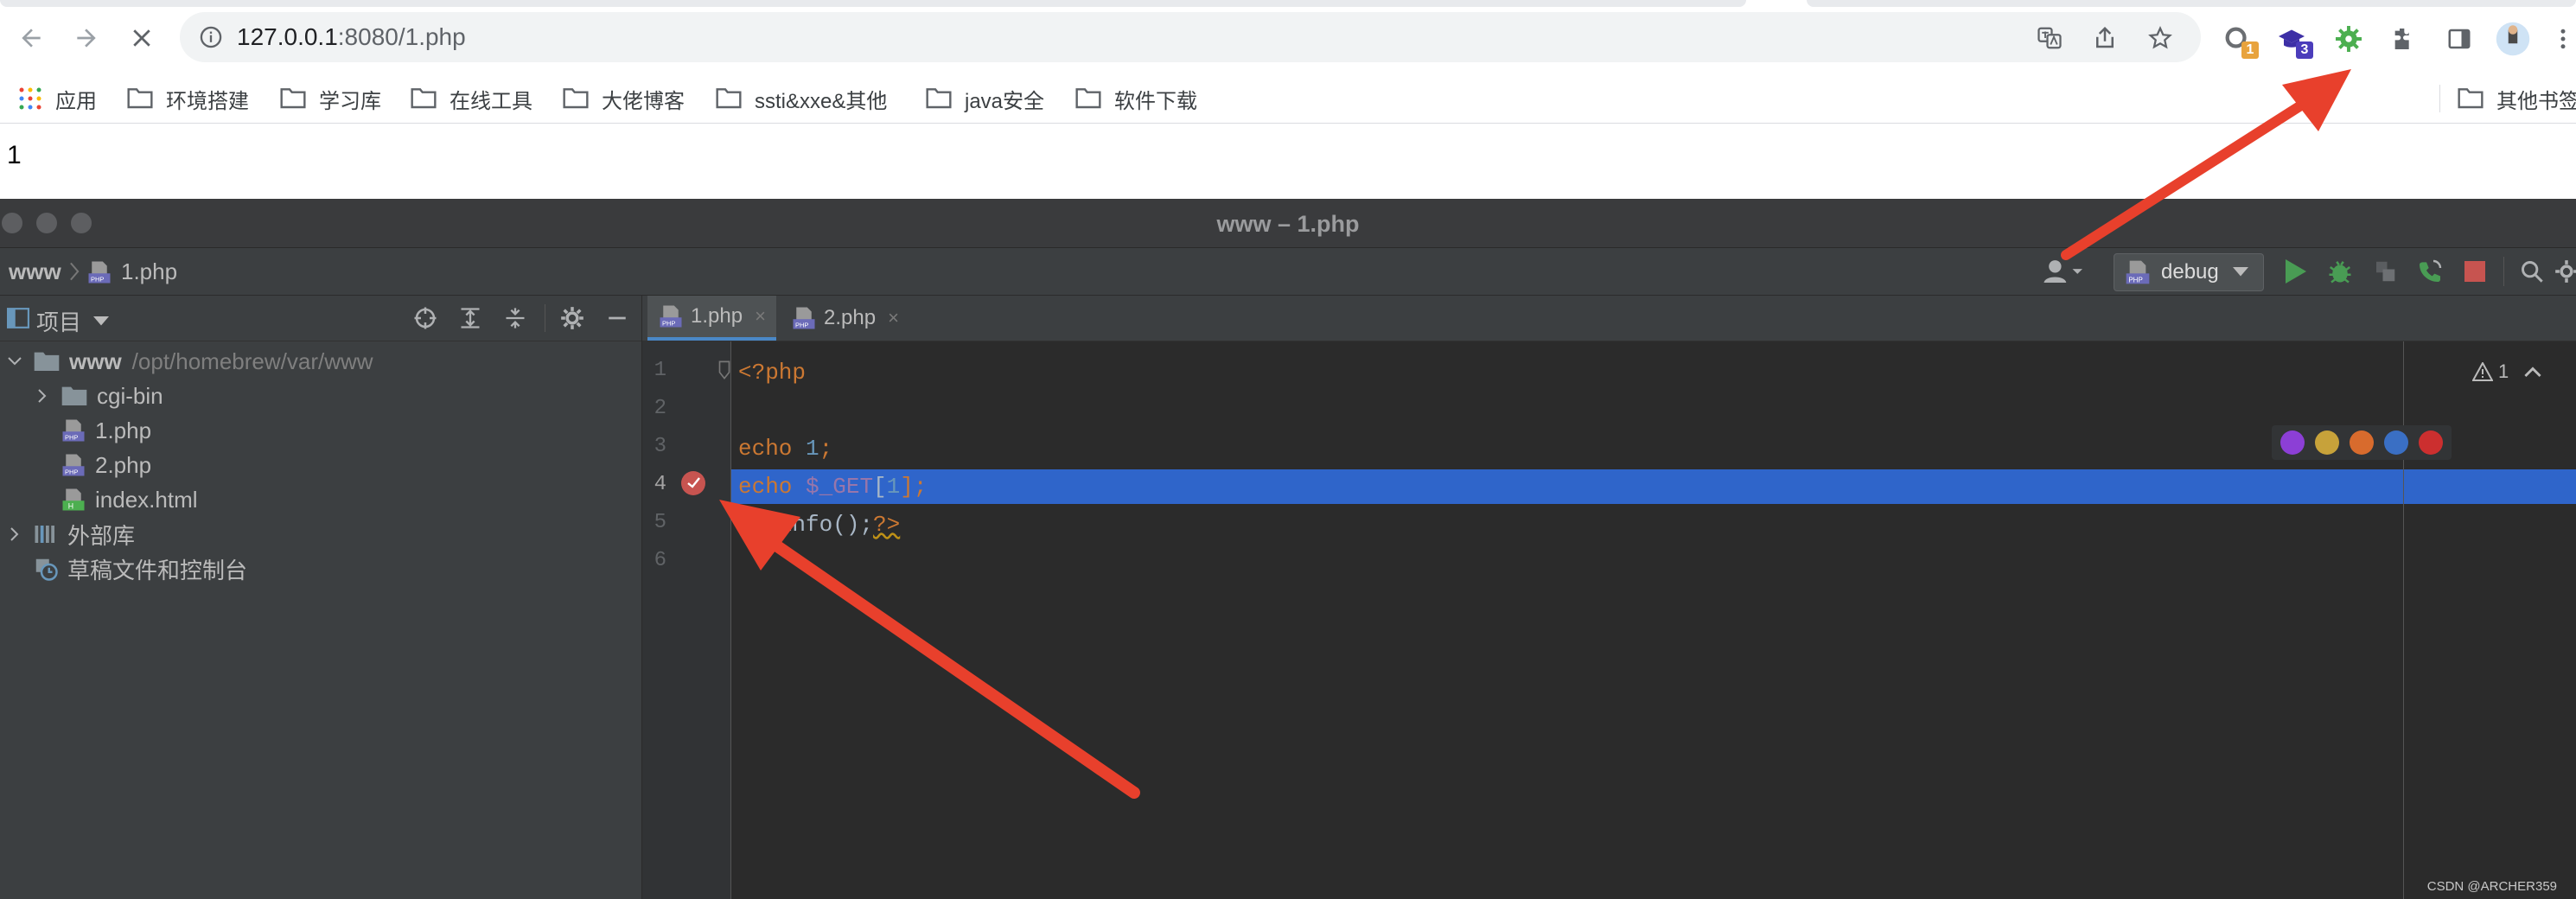  I want to click on extensions-puzzle-icon, so click(2403, 39).